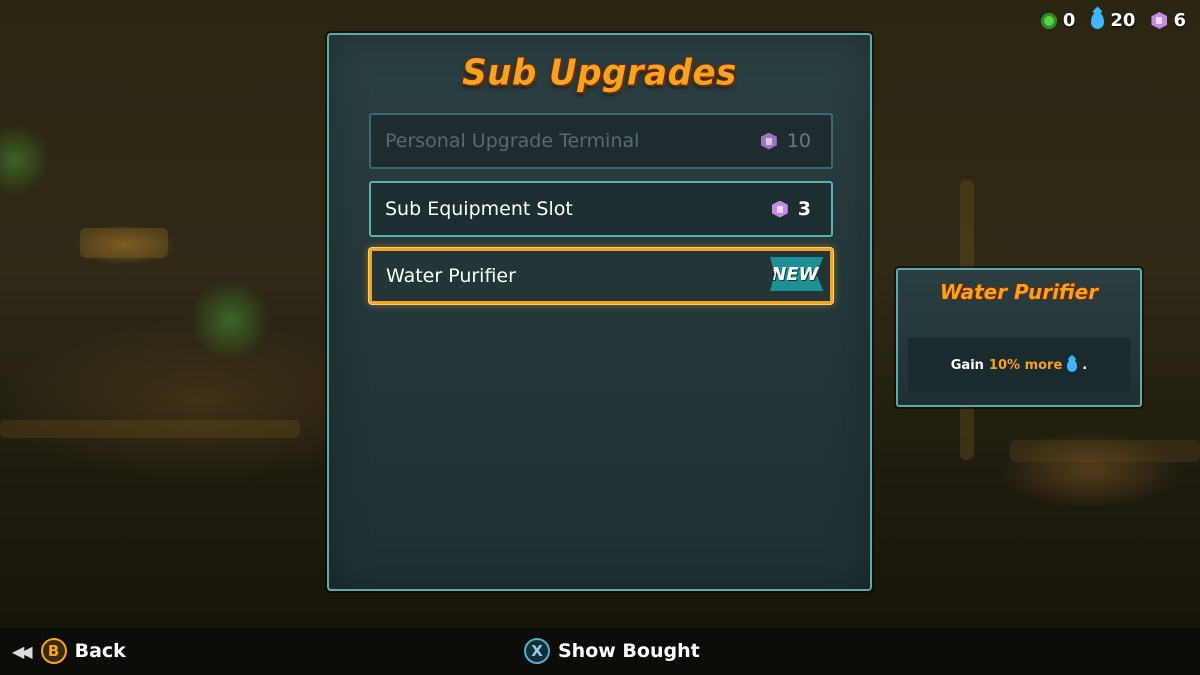 This screenshot has height=675, width=1200. I want to click on info-description: Gain 10% more ., so click(1019, 365).